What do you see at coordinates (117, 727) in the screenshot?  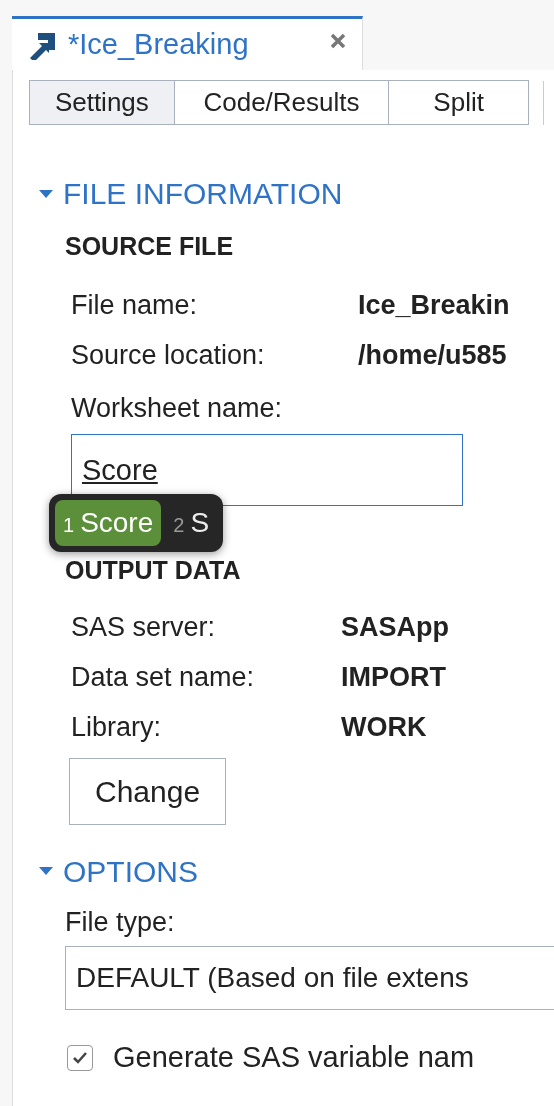 I see `field-label: Library:` at bounding box center [117, 727].